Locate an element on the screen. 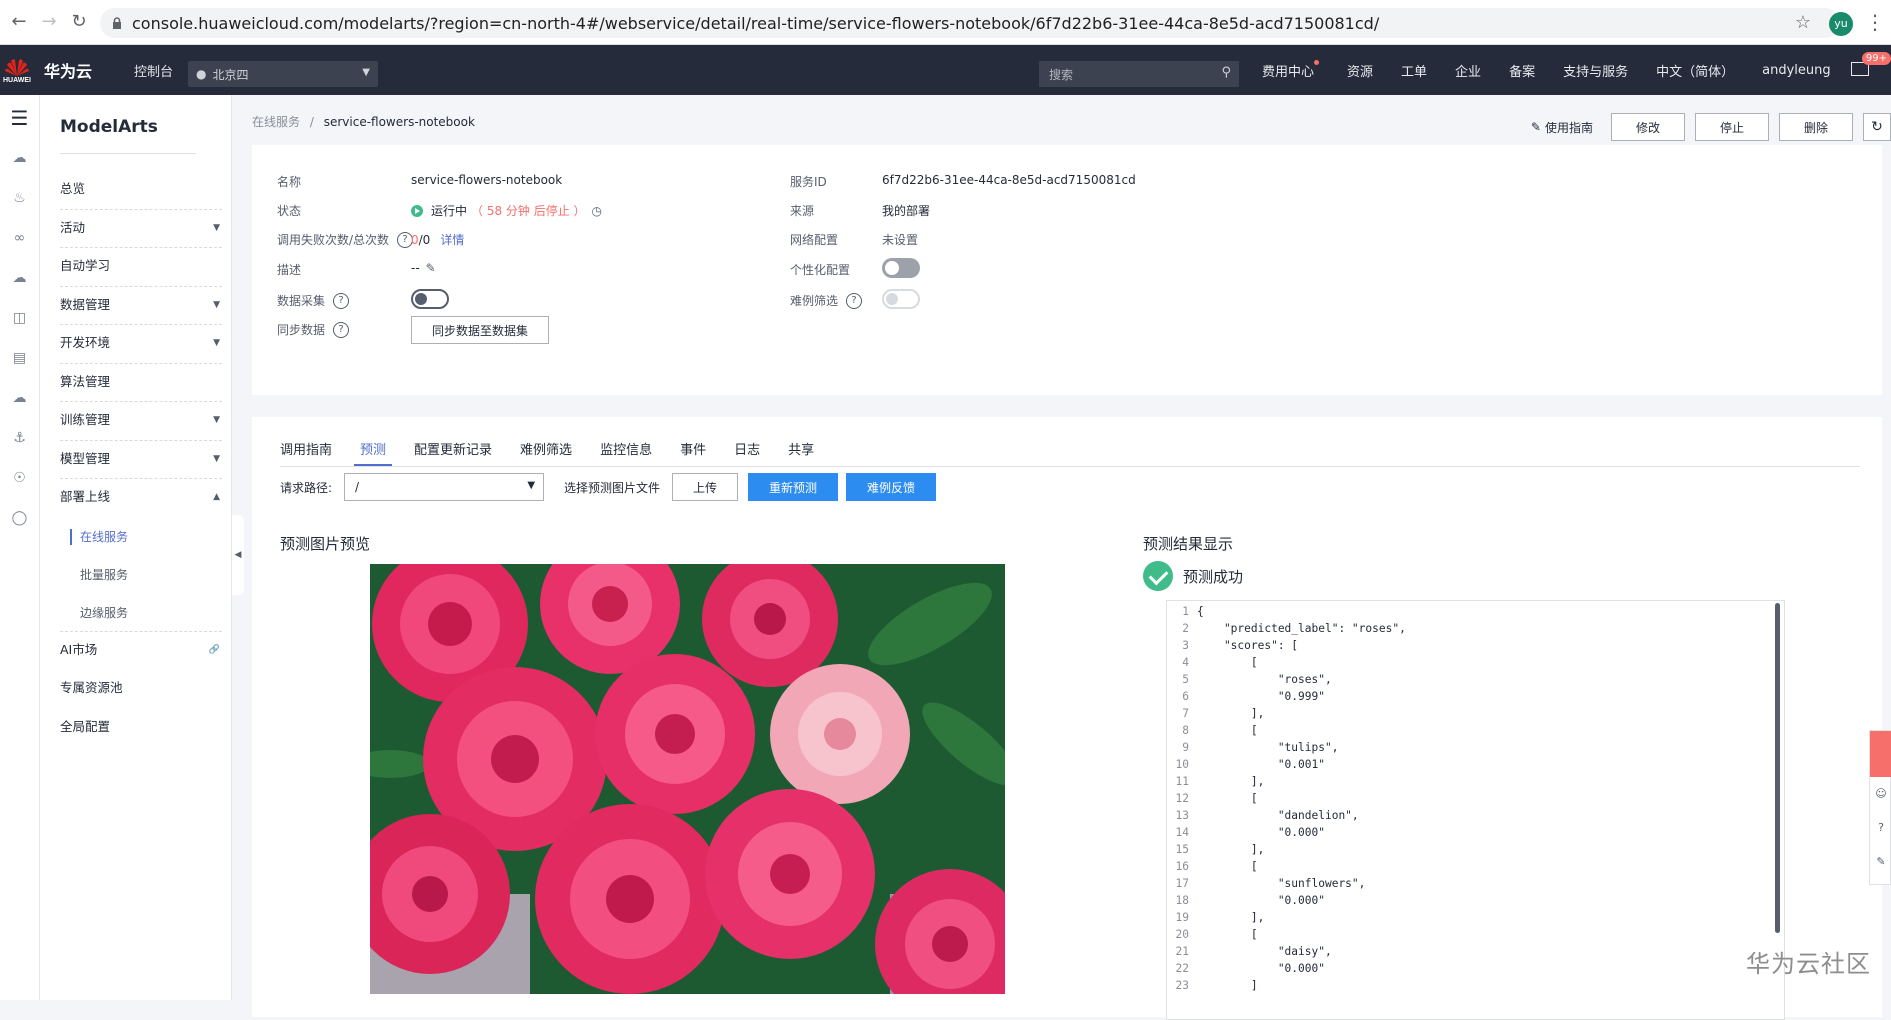 The width and height of the screenshot is (1891, 1020). usage-guide-link: 使用指南 is located at coordinates (1569, 127).